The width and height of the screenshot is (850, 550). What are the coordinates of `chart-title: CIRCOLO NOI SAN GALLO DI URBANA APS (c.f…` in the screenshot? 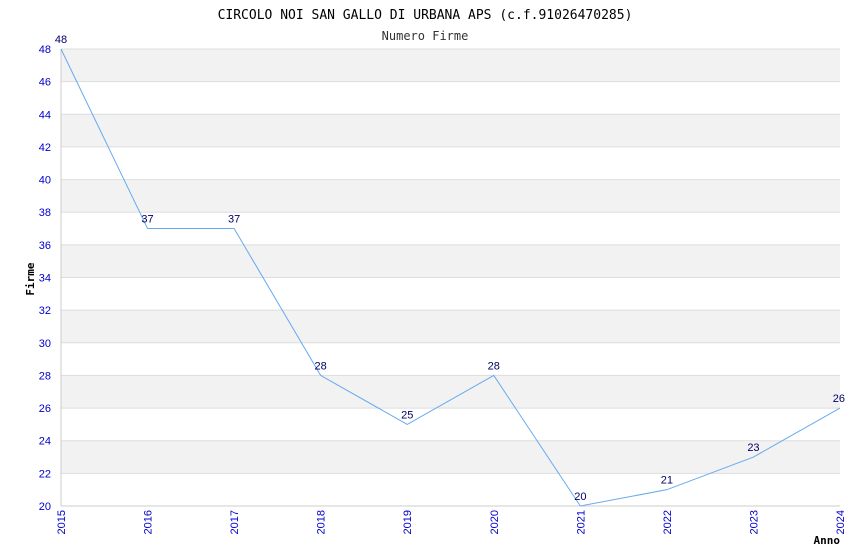 It's located at (425, 15).